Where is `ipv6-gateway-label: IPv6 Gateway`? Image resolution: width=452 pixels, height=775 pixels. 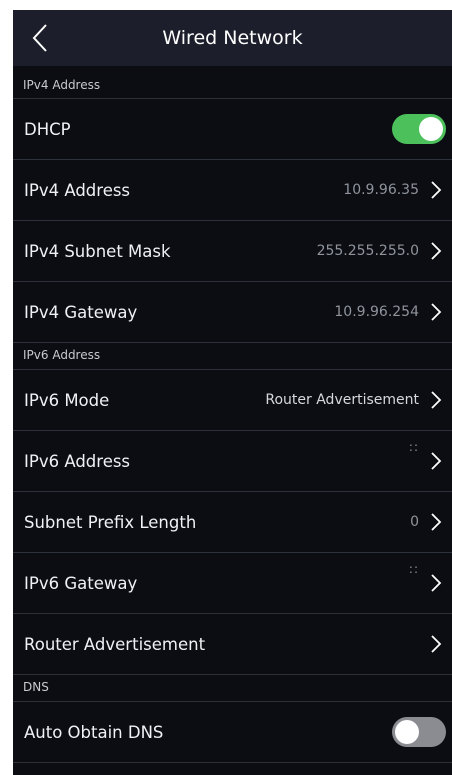
ipv6-gateway-label: IPv6 Gateway is located at coordinates (81, 583).